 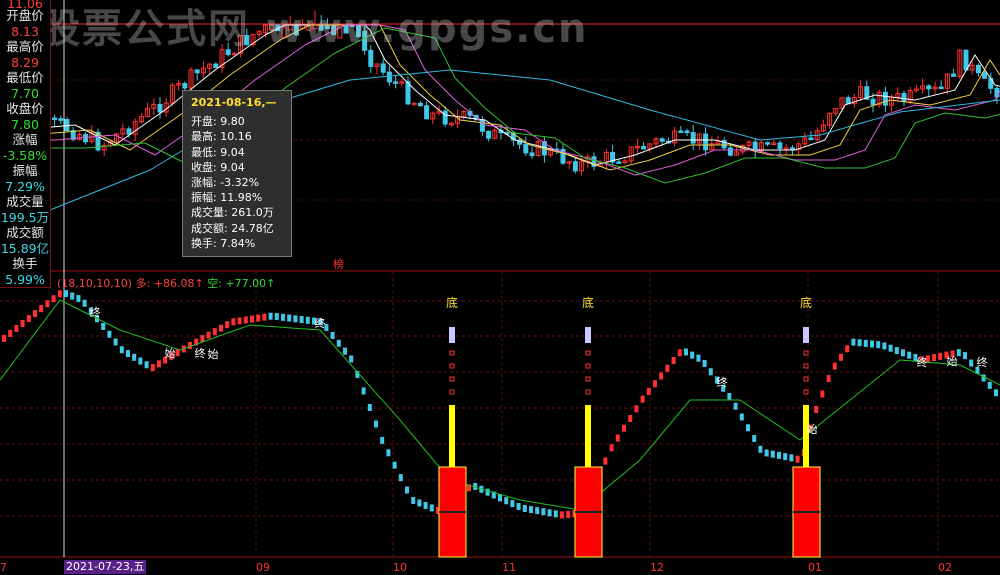 I want to click on side-value: 199.5万, so click(x=25, y=217).